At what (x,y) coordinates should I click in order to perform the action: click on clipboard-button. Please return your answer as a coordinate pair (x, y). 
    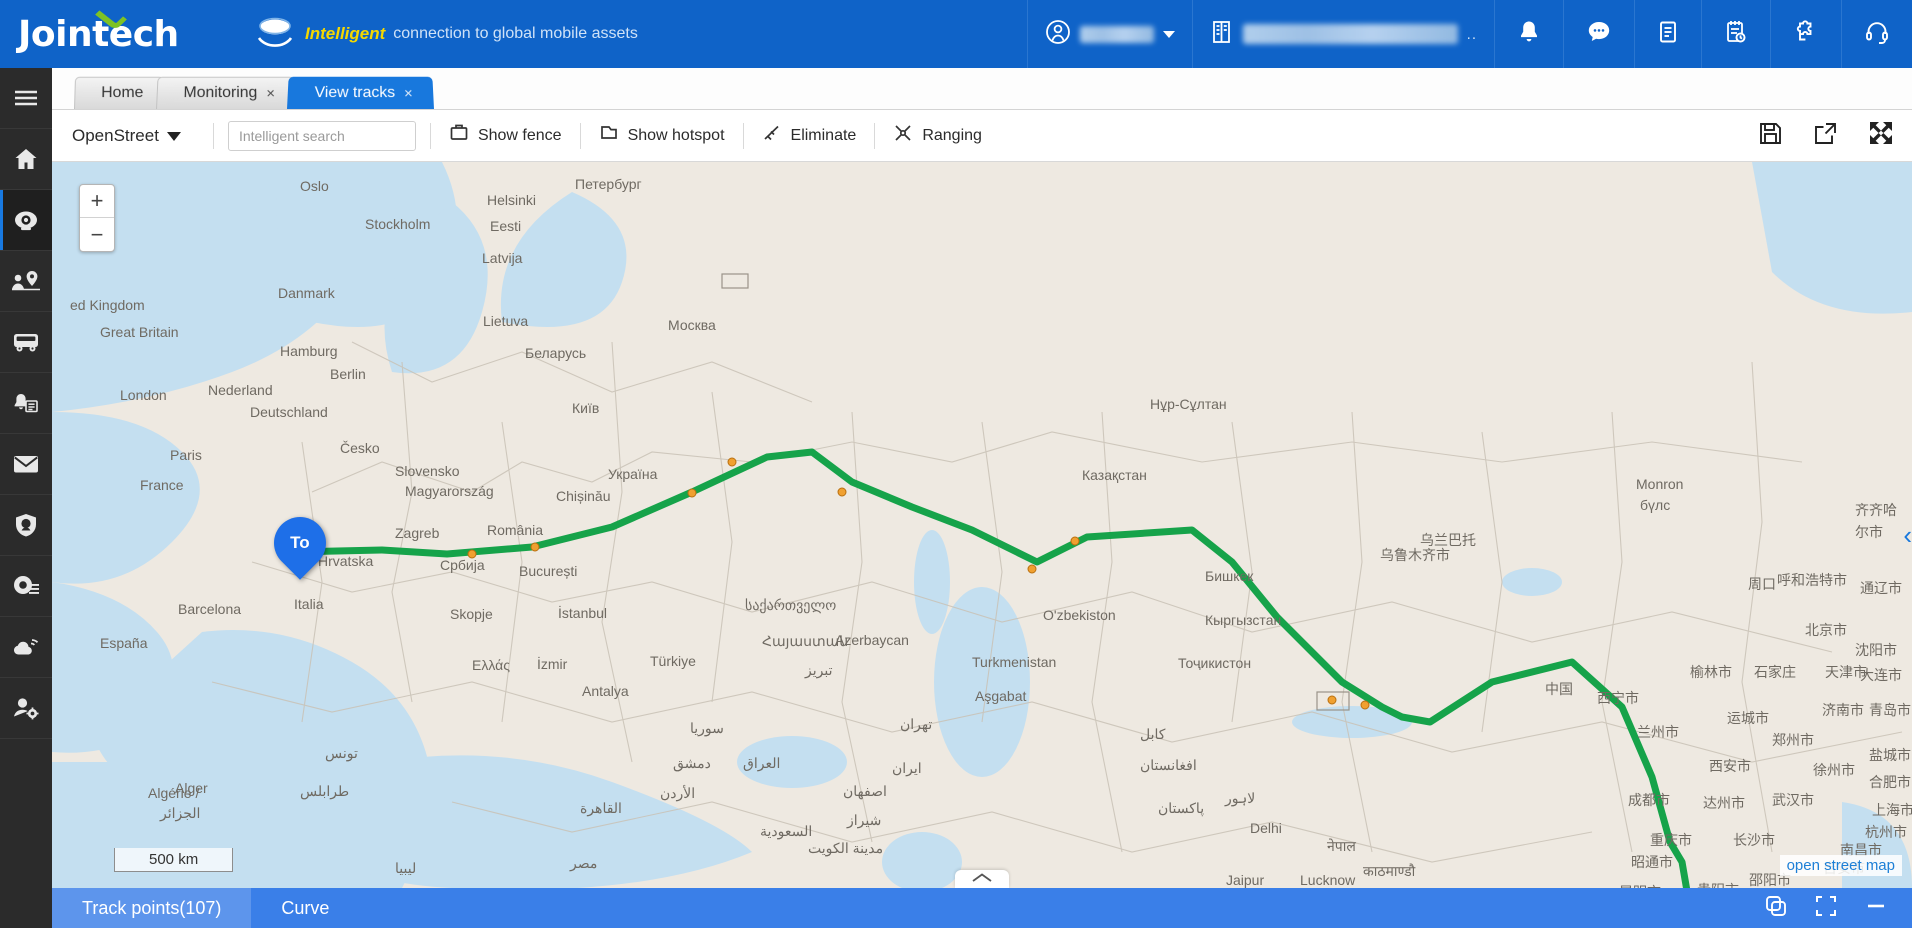
    Looking at the image, I should click on (1667, 34).